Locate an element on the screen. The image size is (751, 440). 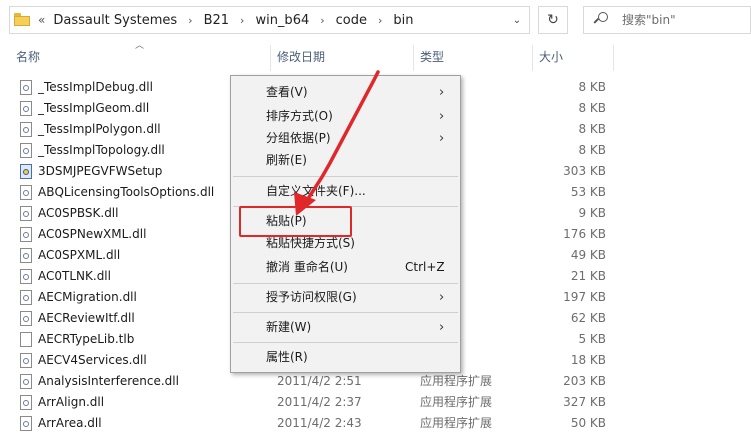
file-name: _TessImplPolygon.dll is located at coordinates (99, 129).